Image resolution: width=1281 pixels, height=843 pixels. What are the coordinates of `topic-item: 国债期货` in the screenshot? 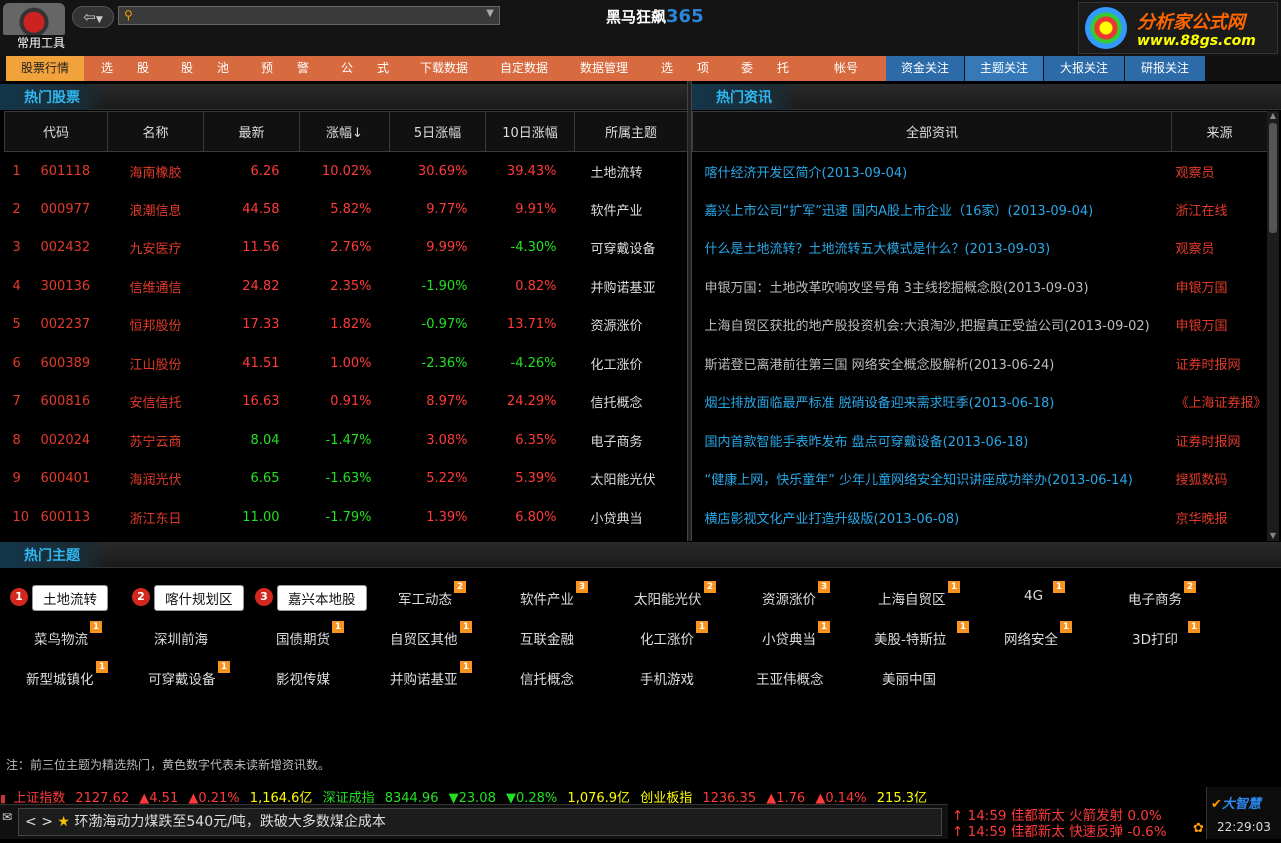 It's located at (303, 638).